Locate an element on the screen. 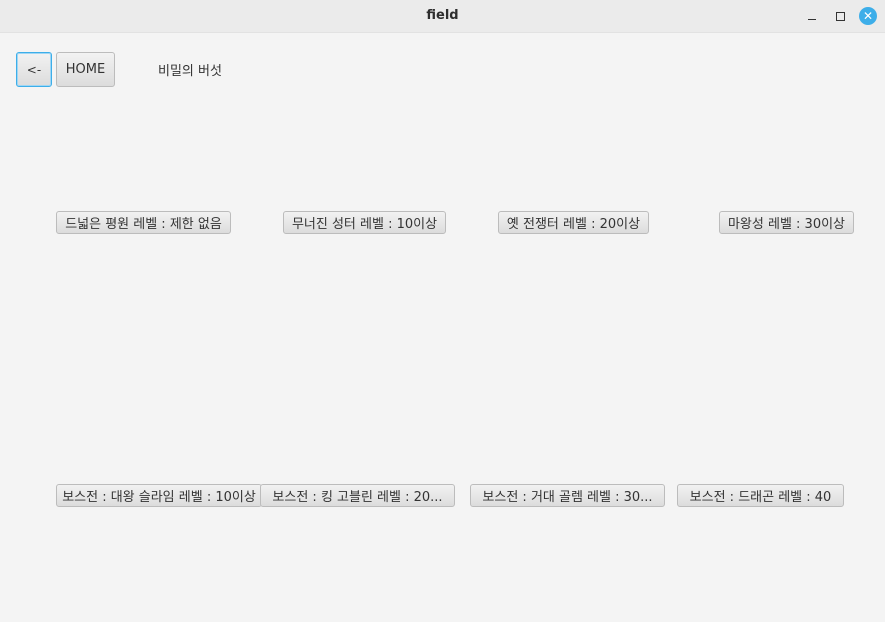 The width and height of the screenshot is (885, 622). close-icon: ✕ is located at coordinates (868, 16).